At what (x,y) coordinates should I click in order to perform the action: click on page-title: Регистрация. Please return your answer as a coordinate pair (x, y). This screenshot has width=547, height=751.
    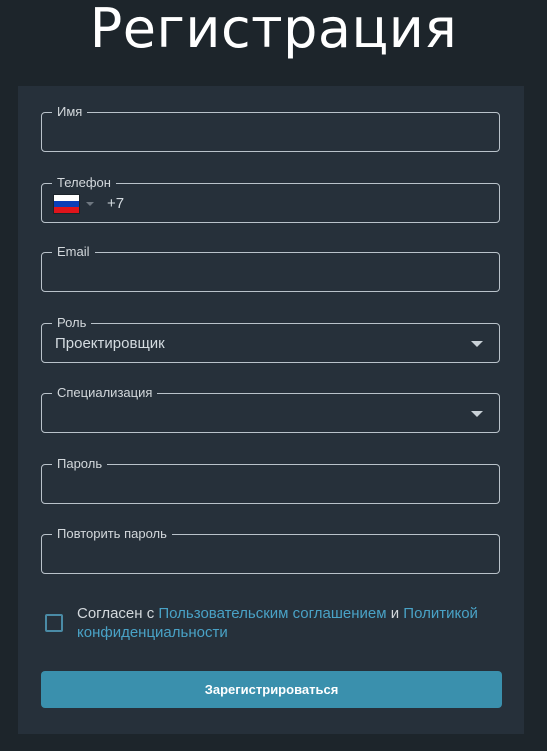
    Looking at the image, I should click on (273, 30).